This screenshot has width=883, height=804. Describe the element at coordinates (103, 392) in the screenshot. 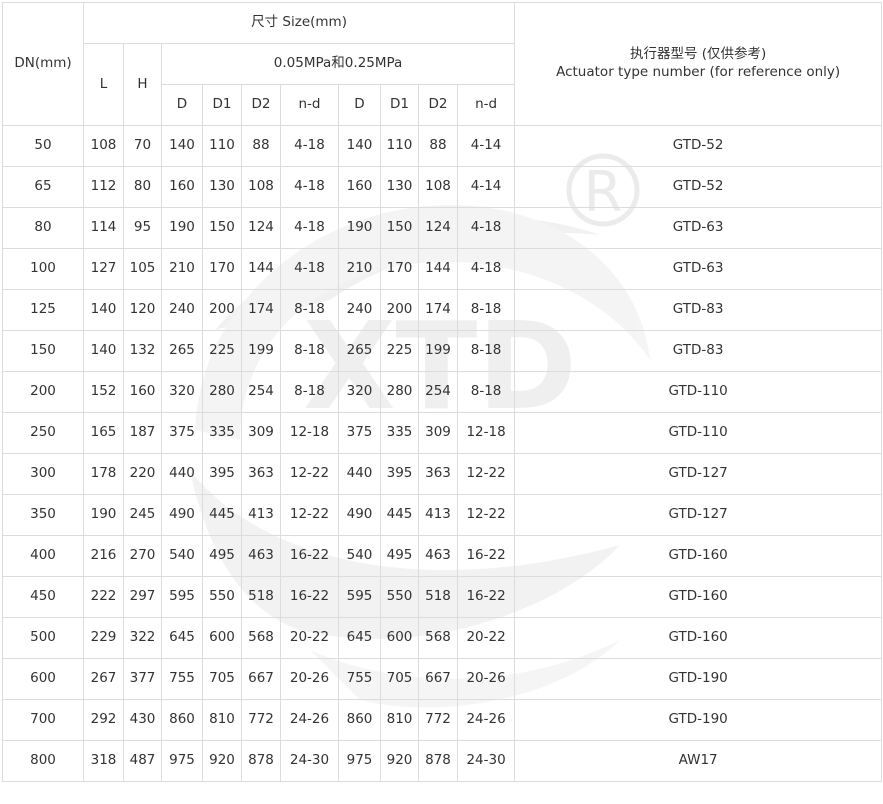

I see `cell-l: 152` at that location.